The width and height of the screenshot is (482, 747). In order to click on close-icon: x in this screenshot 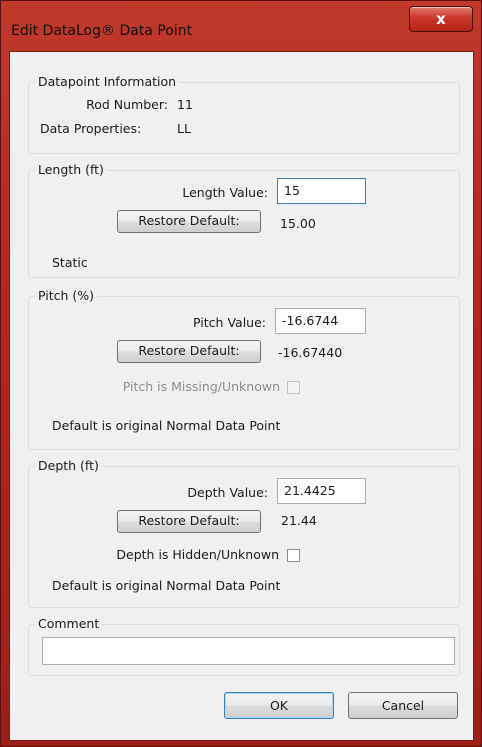, I will do `click(441, 19)`.